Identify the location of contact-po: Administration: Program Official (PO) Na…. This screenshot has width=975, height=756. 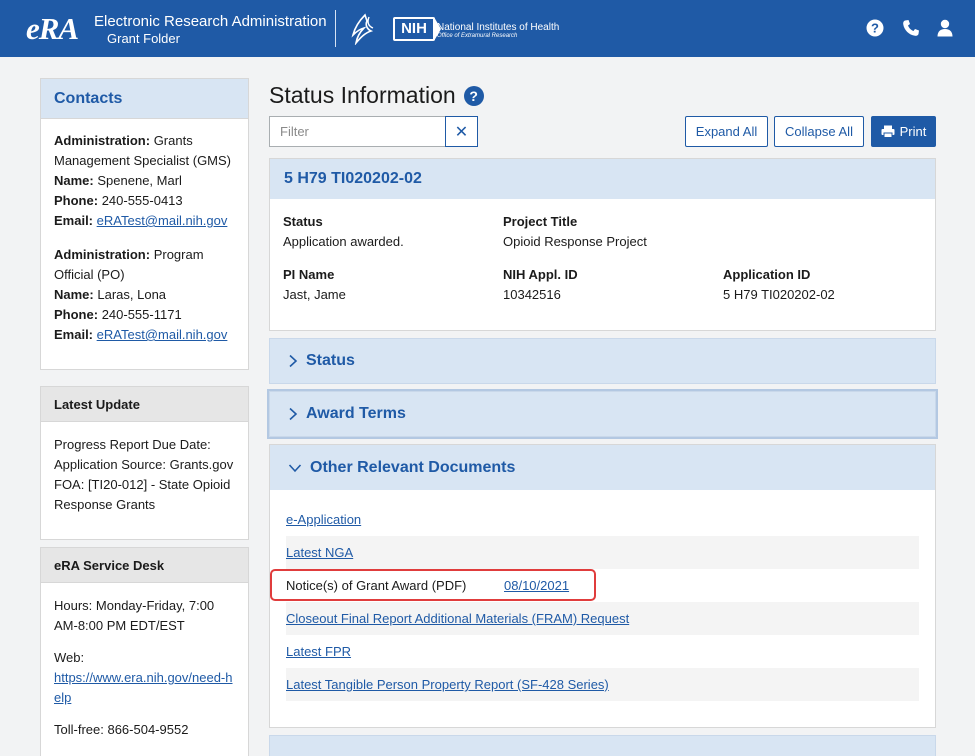
(144, 295).